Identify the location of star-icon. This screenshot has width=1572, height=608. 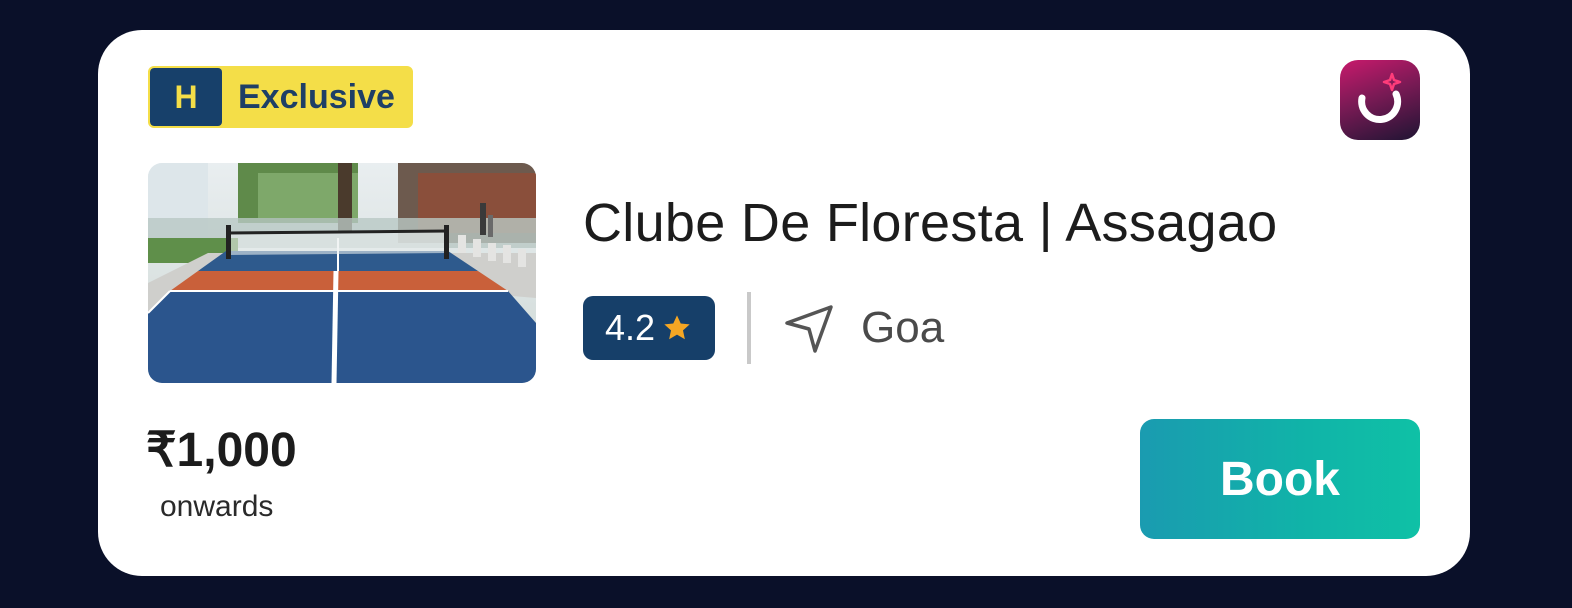
(677, 328).